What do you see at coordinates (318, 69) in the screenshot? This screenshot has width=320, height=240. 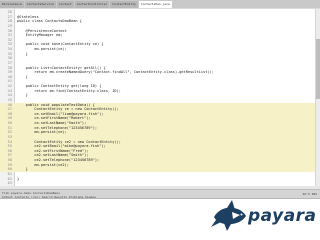 I see `scrollbar-thumb` at bounding box center [318, 69].